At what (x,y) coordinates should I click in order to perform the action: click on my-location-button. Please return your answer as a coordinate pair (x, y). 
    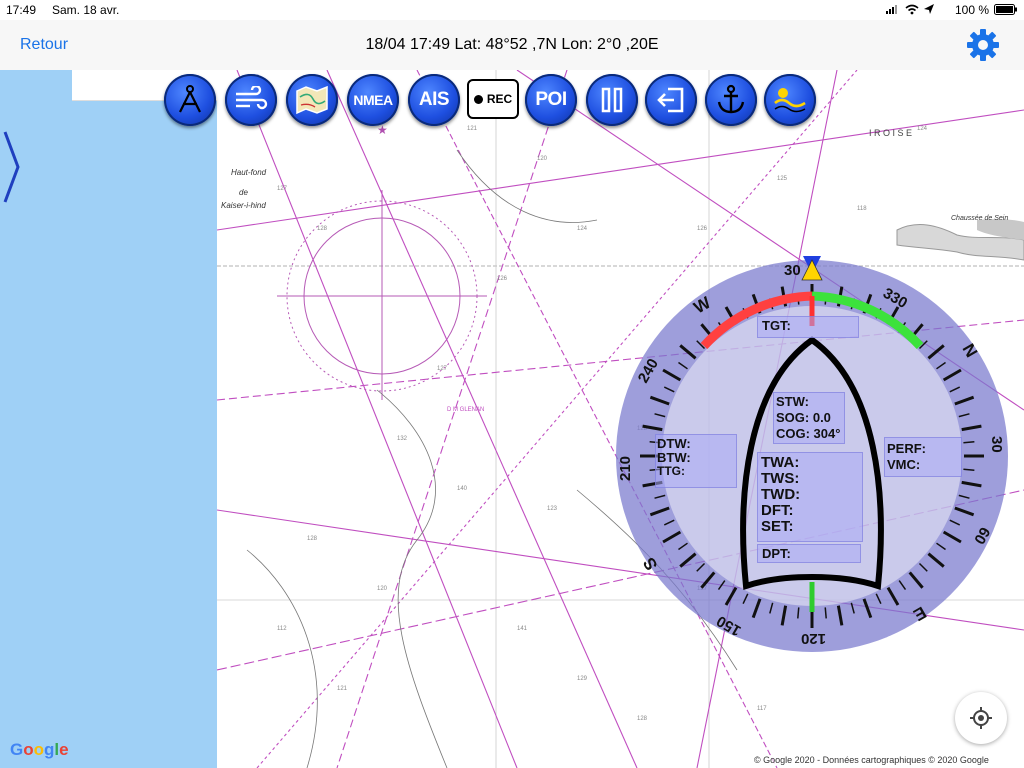
    Looking at the image, I should click on (981, 718).